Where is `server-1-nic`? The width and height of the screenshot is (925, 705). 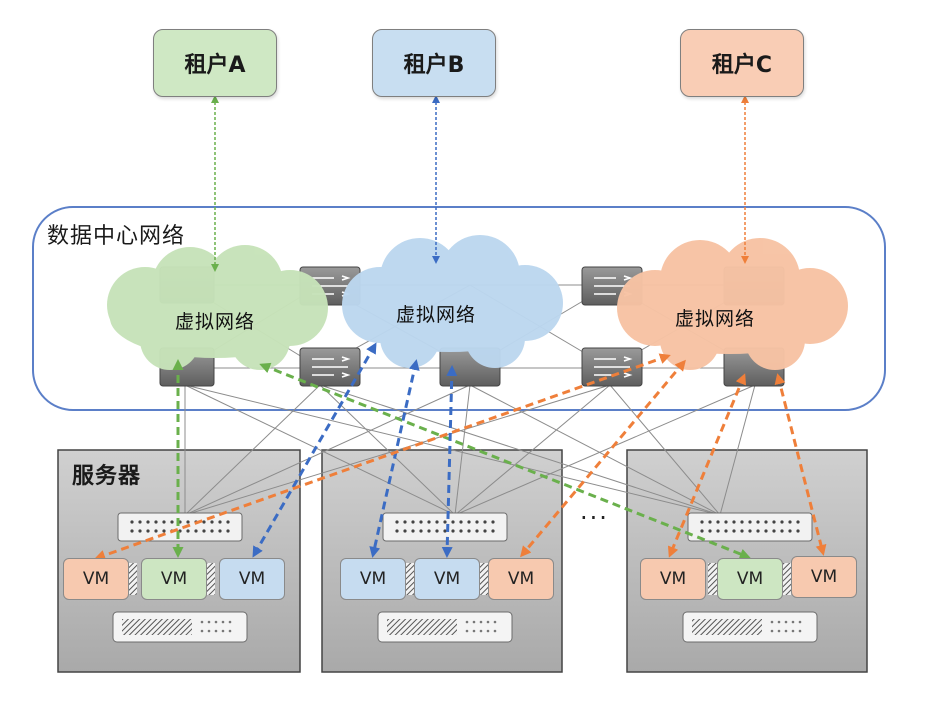
server-1-nic is located at coordinates (180, 527).